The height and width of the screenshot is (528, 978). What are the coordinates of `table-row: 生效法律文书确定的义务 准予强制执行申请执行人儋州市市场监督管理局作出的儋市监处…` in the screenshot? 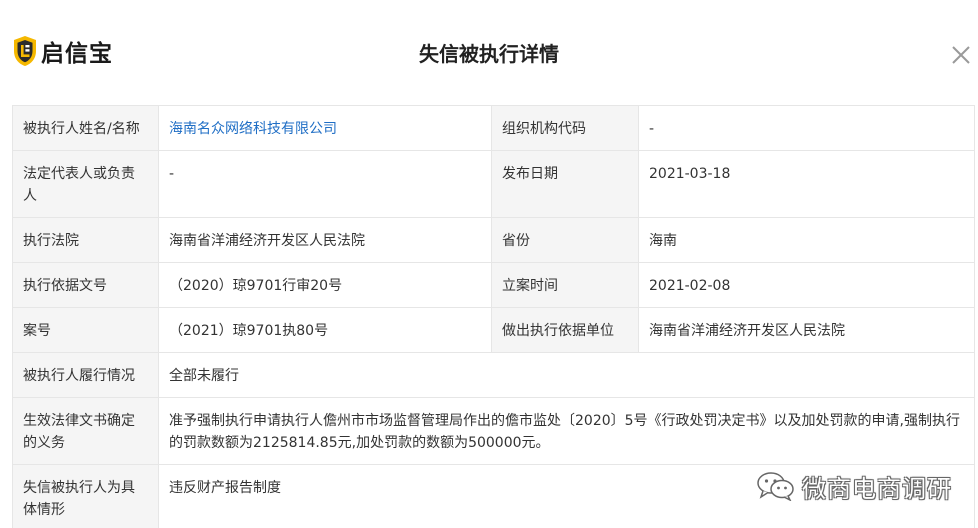 It's located at (493, 431).